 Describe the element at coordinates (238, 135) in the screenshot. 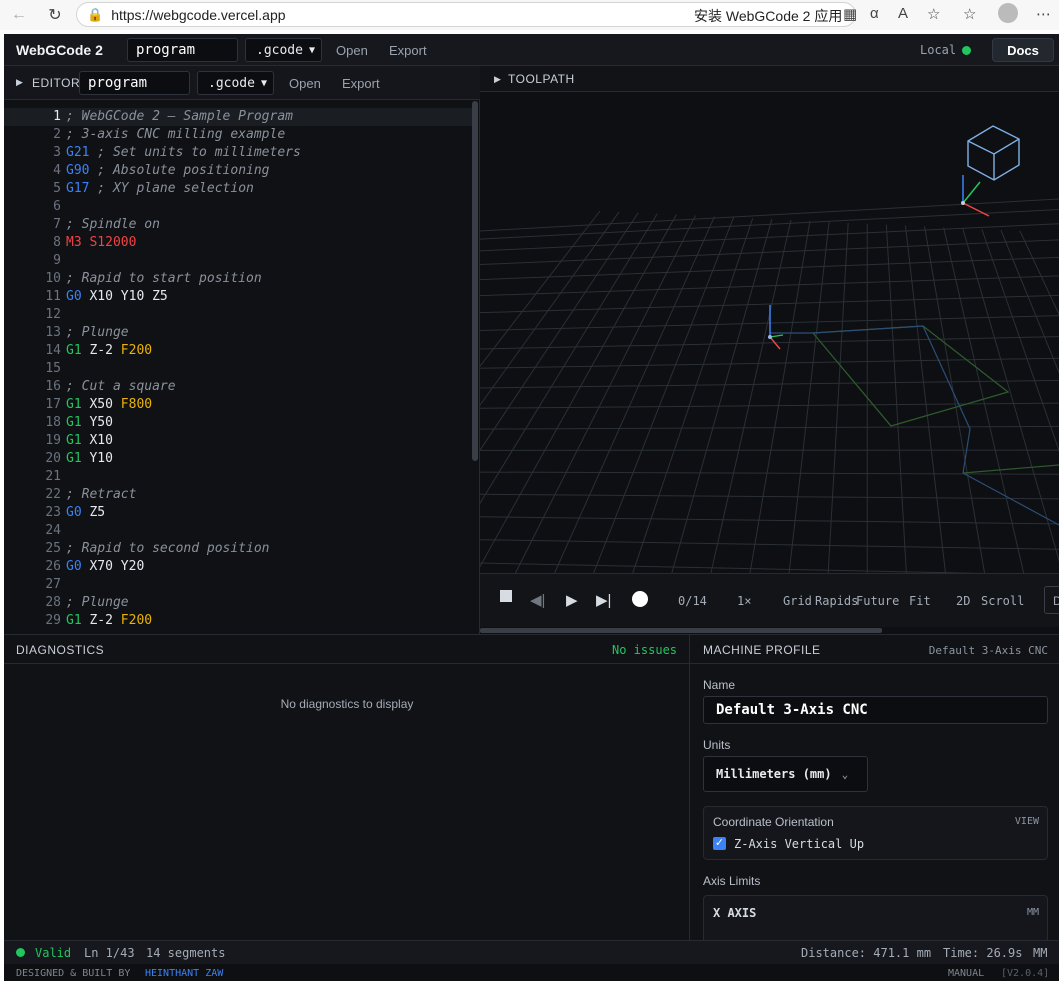

I see `code-line: 2 ; 3-axis CNC milling example` at that location.